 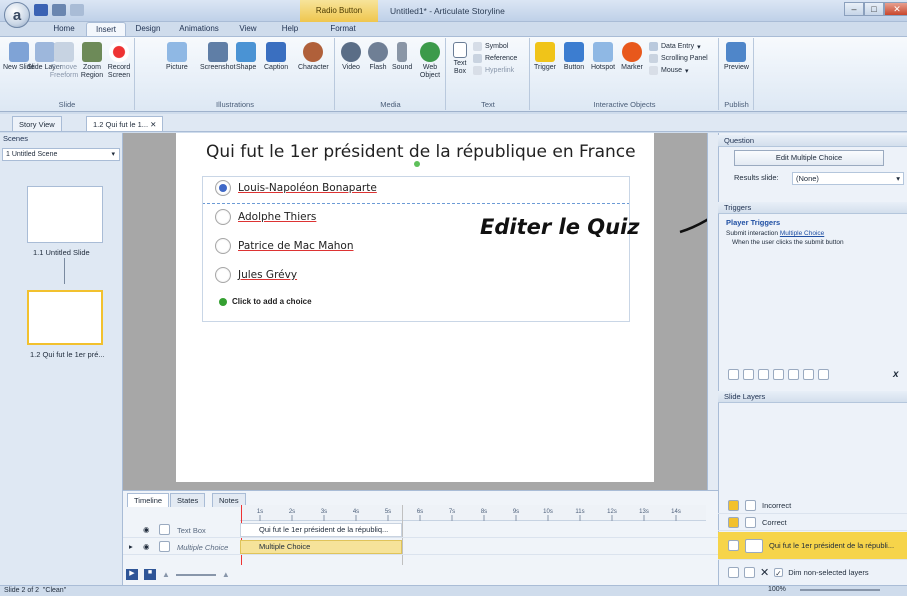 I want to click on character-button: Character, so click(x=313, y=57).